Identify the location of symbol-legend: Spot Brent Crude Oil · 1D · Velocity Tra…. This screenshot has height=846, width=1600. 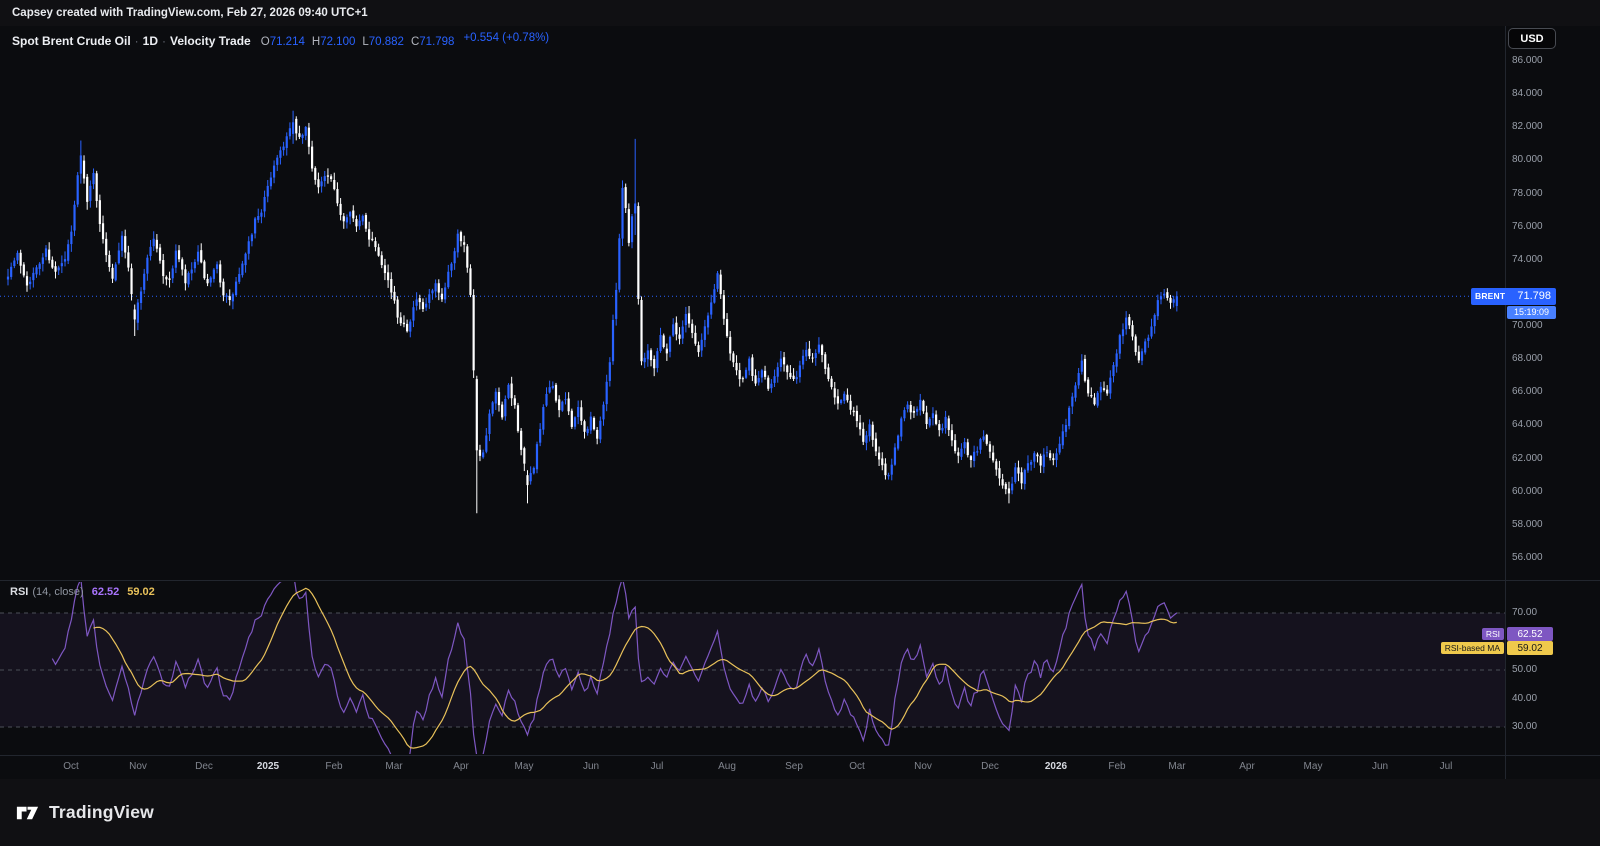
(280, 41).